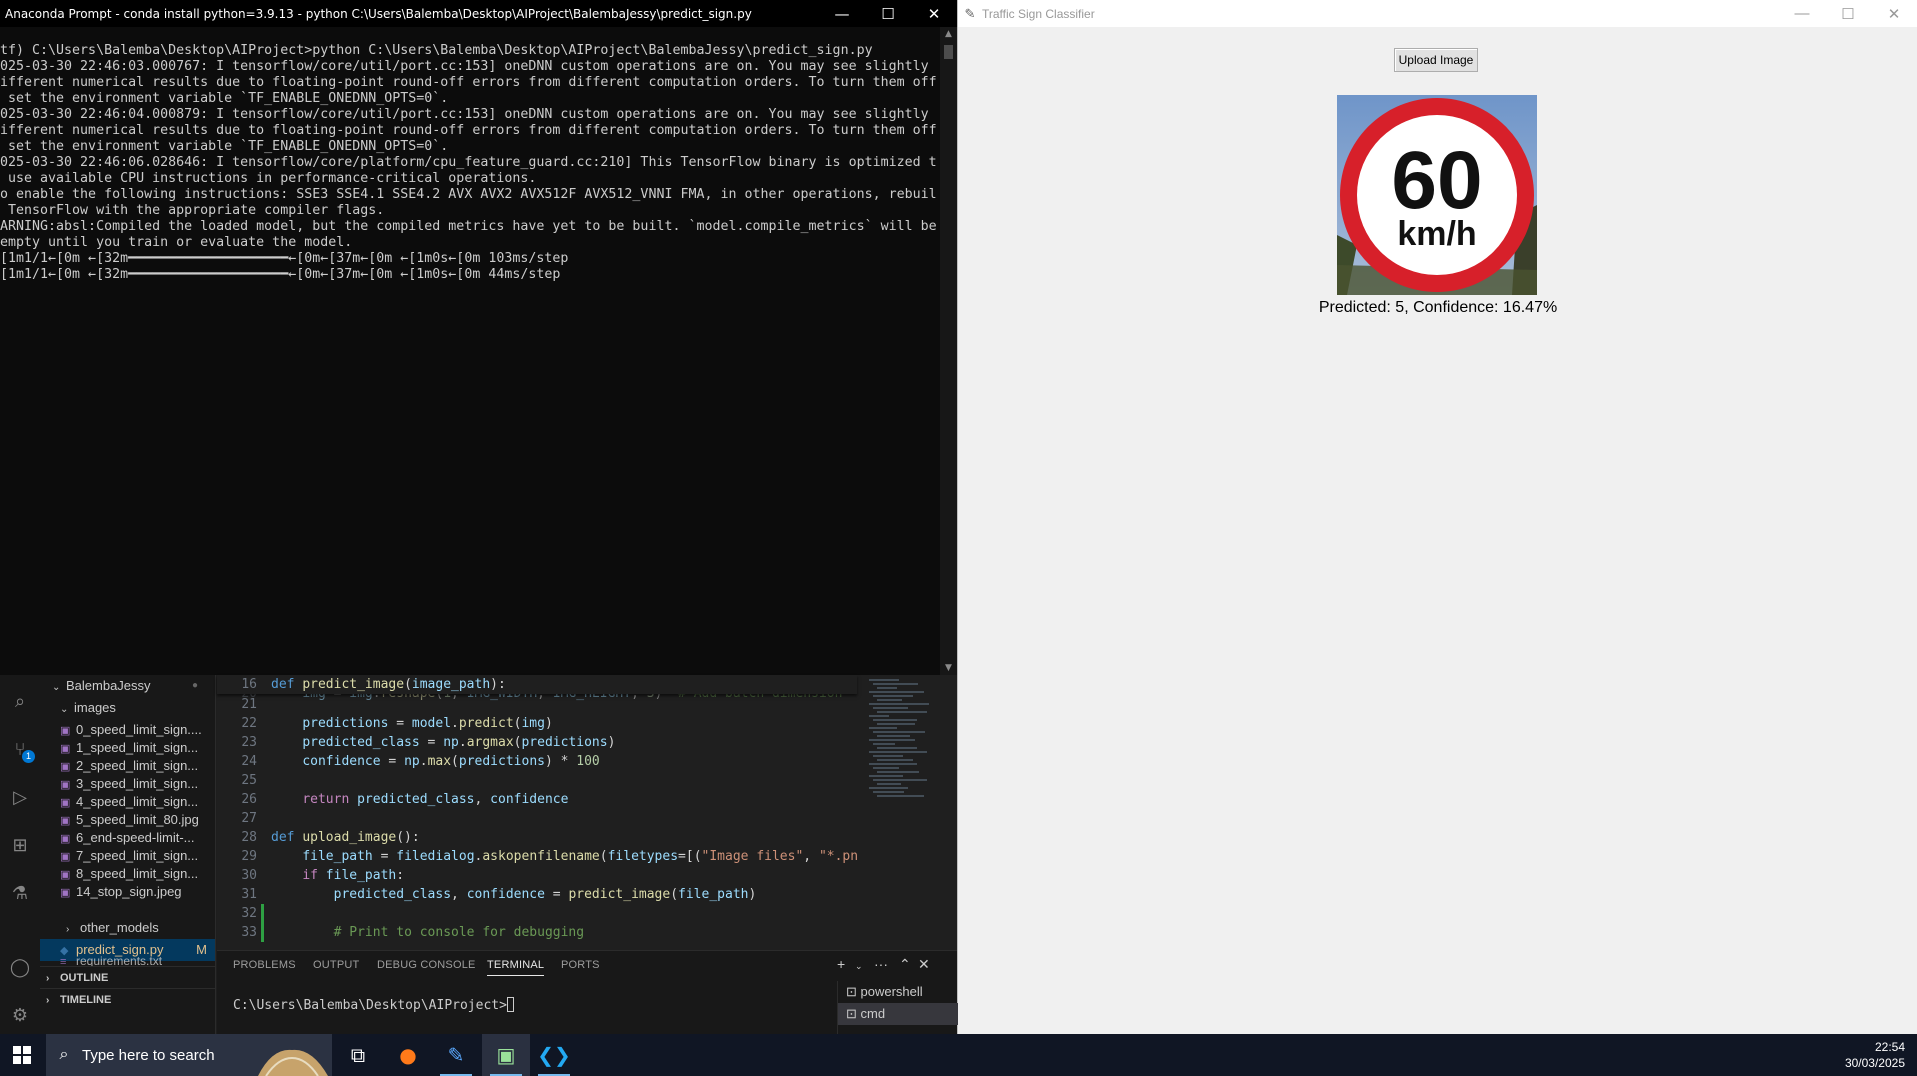 Image resolution: width=1917 pixels, height=1076 pixels. Describe the element at coordinates (873, 1013) in the screenshot. I see `terminal-name: cmd` at that location.